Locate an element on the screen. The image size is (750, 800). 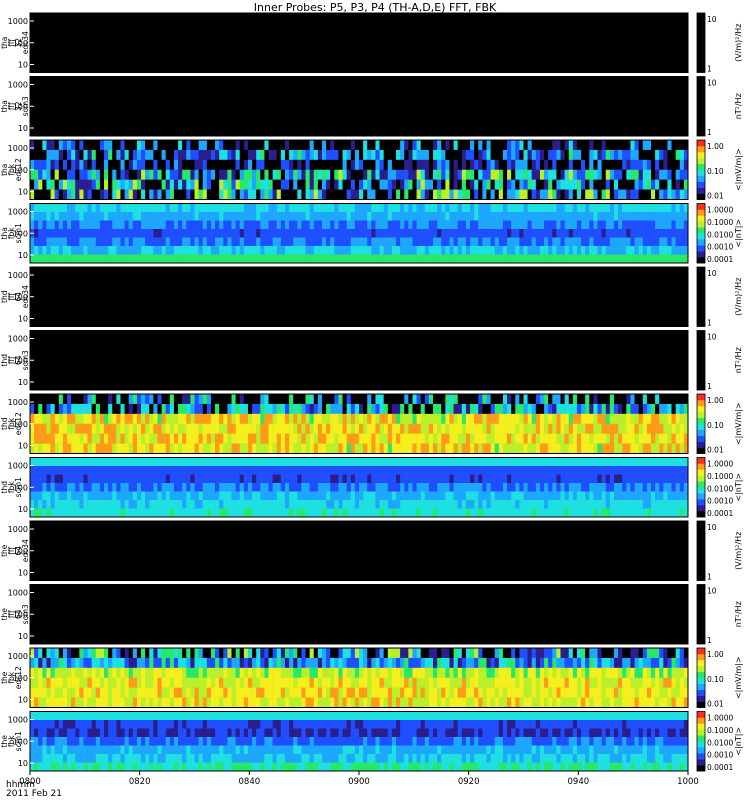
colorbar-step is located at coordinates (701, 143).